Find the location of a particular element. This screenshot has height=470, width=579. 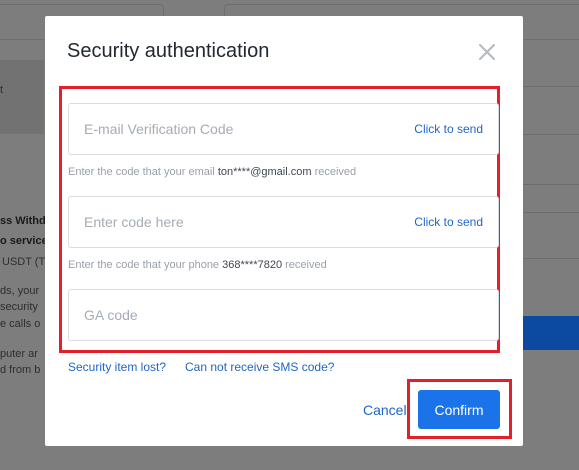

modal-title: Security authentication is located at coordinates (168, 51).